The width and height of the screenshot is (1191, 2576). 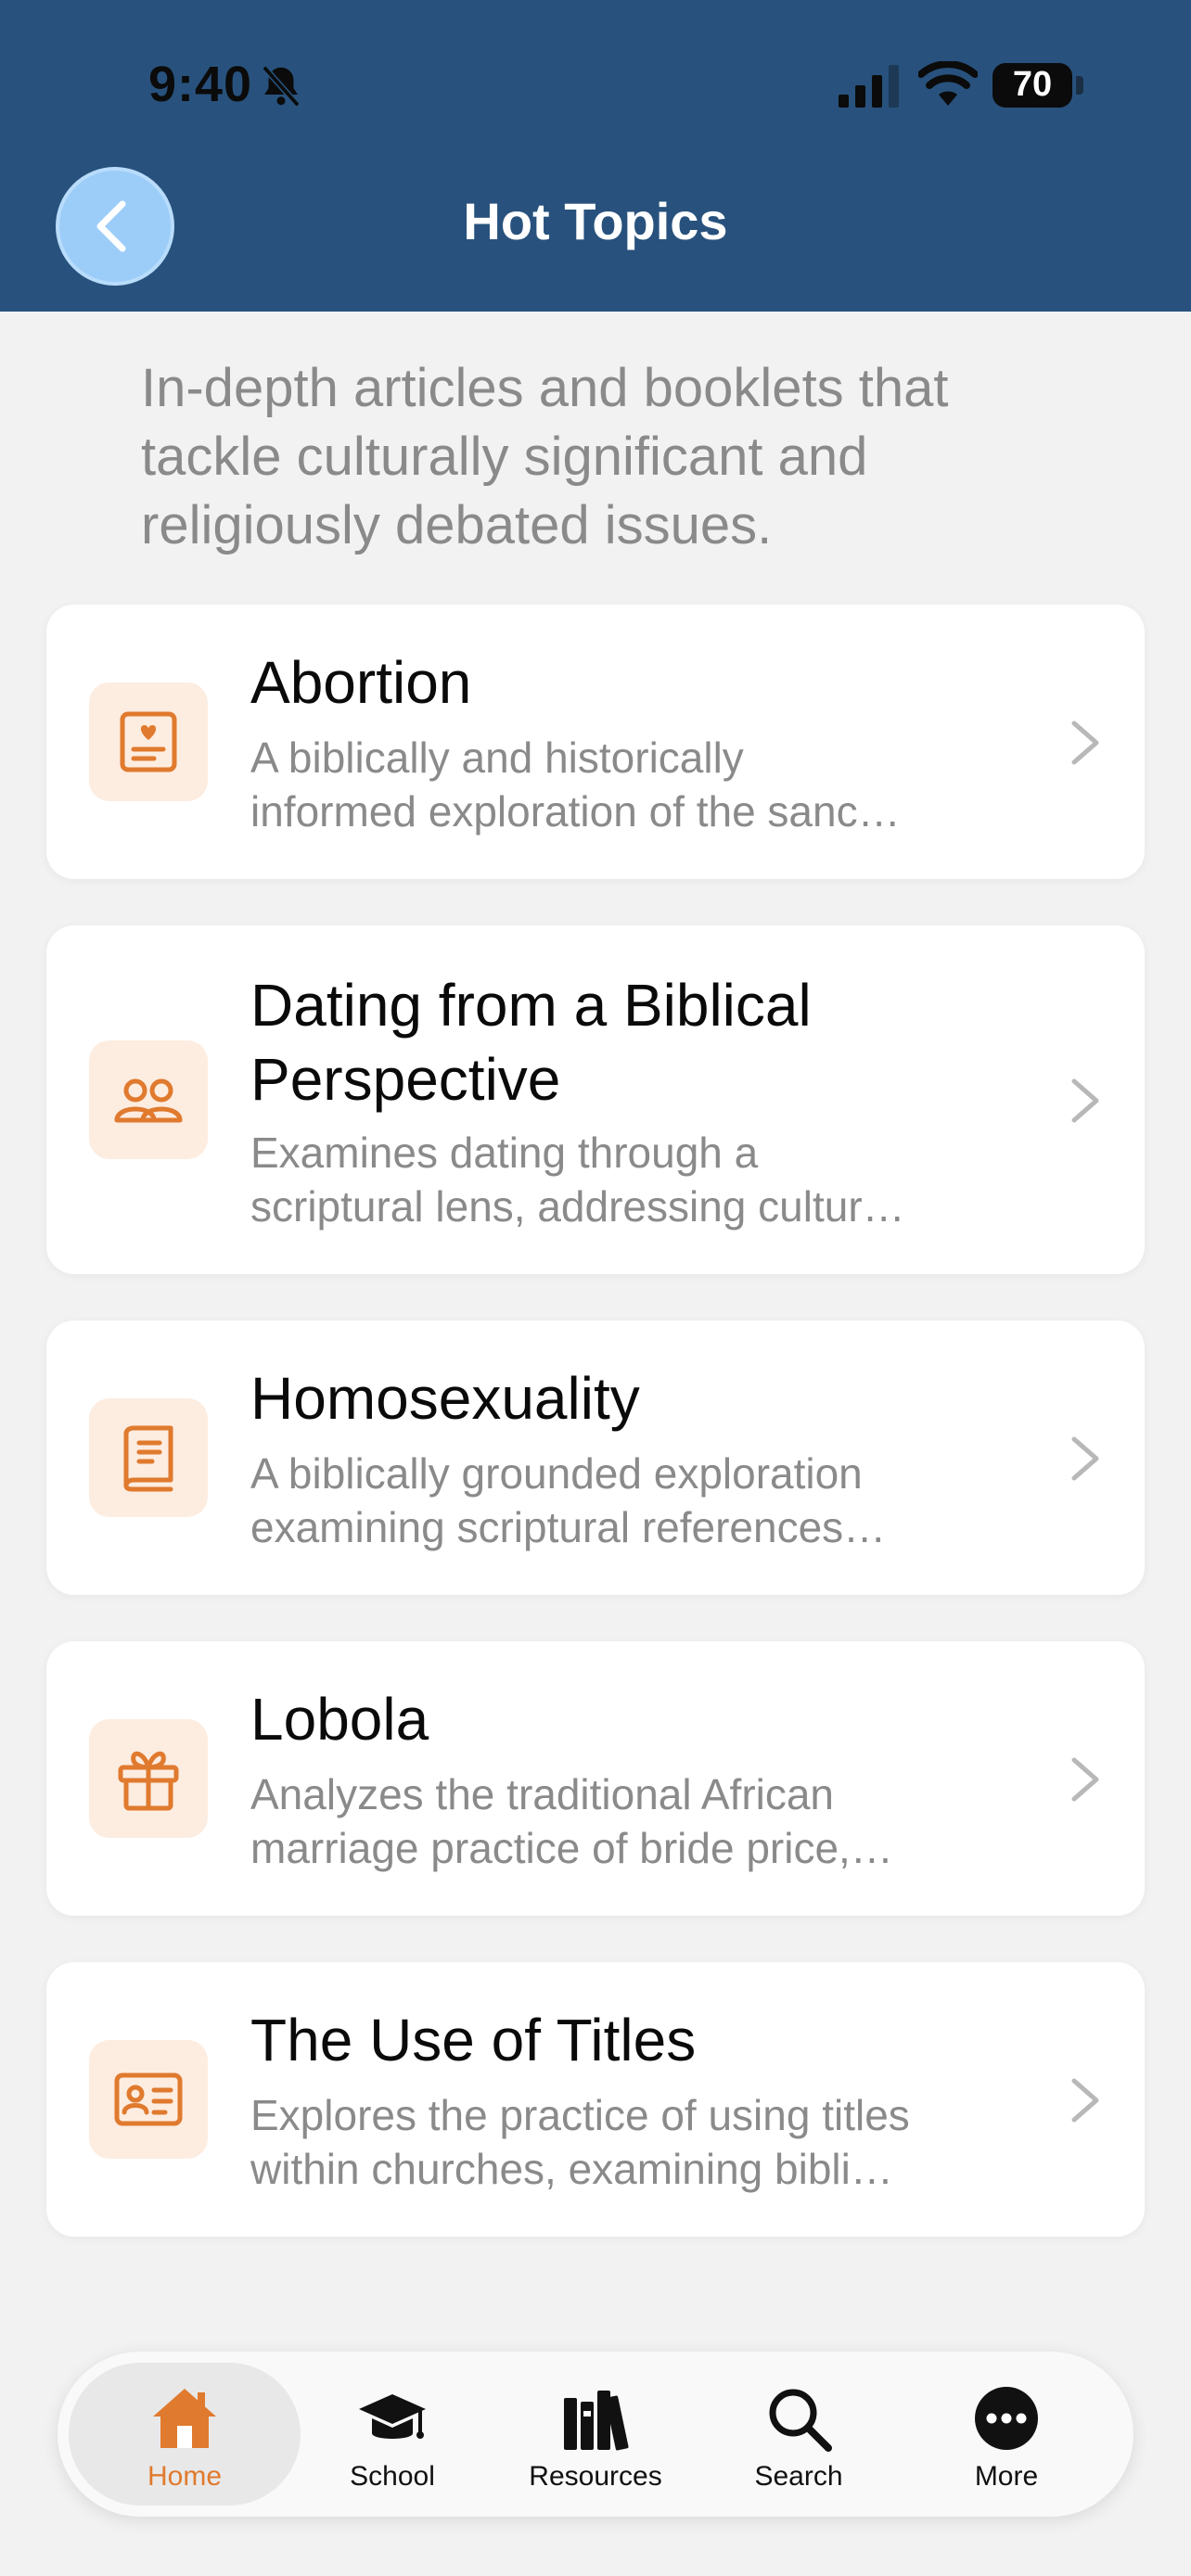 What do you see at coordinates (595, 84) in the screenshot?
I see `status-bar: 9:40 70` at bounding box center [595, 84].